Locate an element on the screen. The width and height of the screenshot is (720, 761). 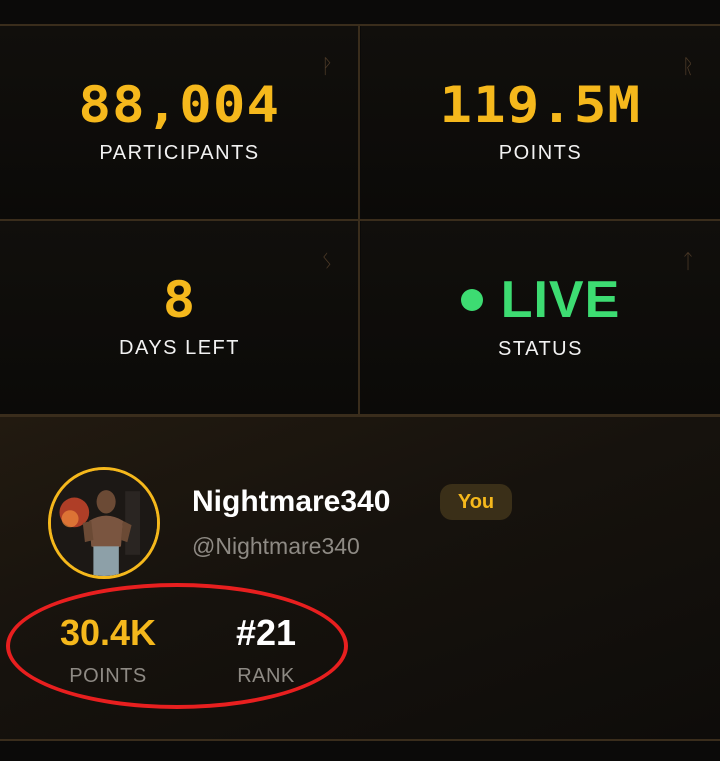
user-rank-label: RANK is located at coordinates (266, 676).